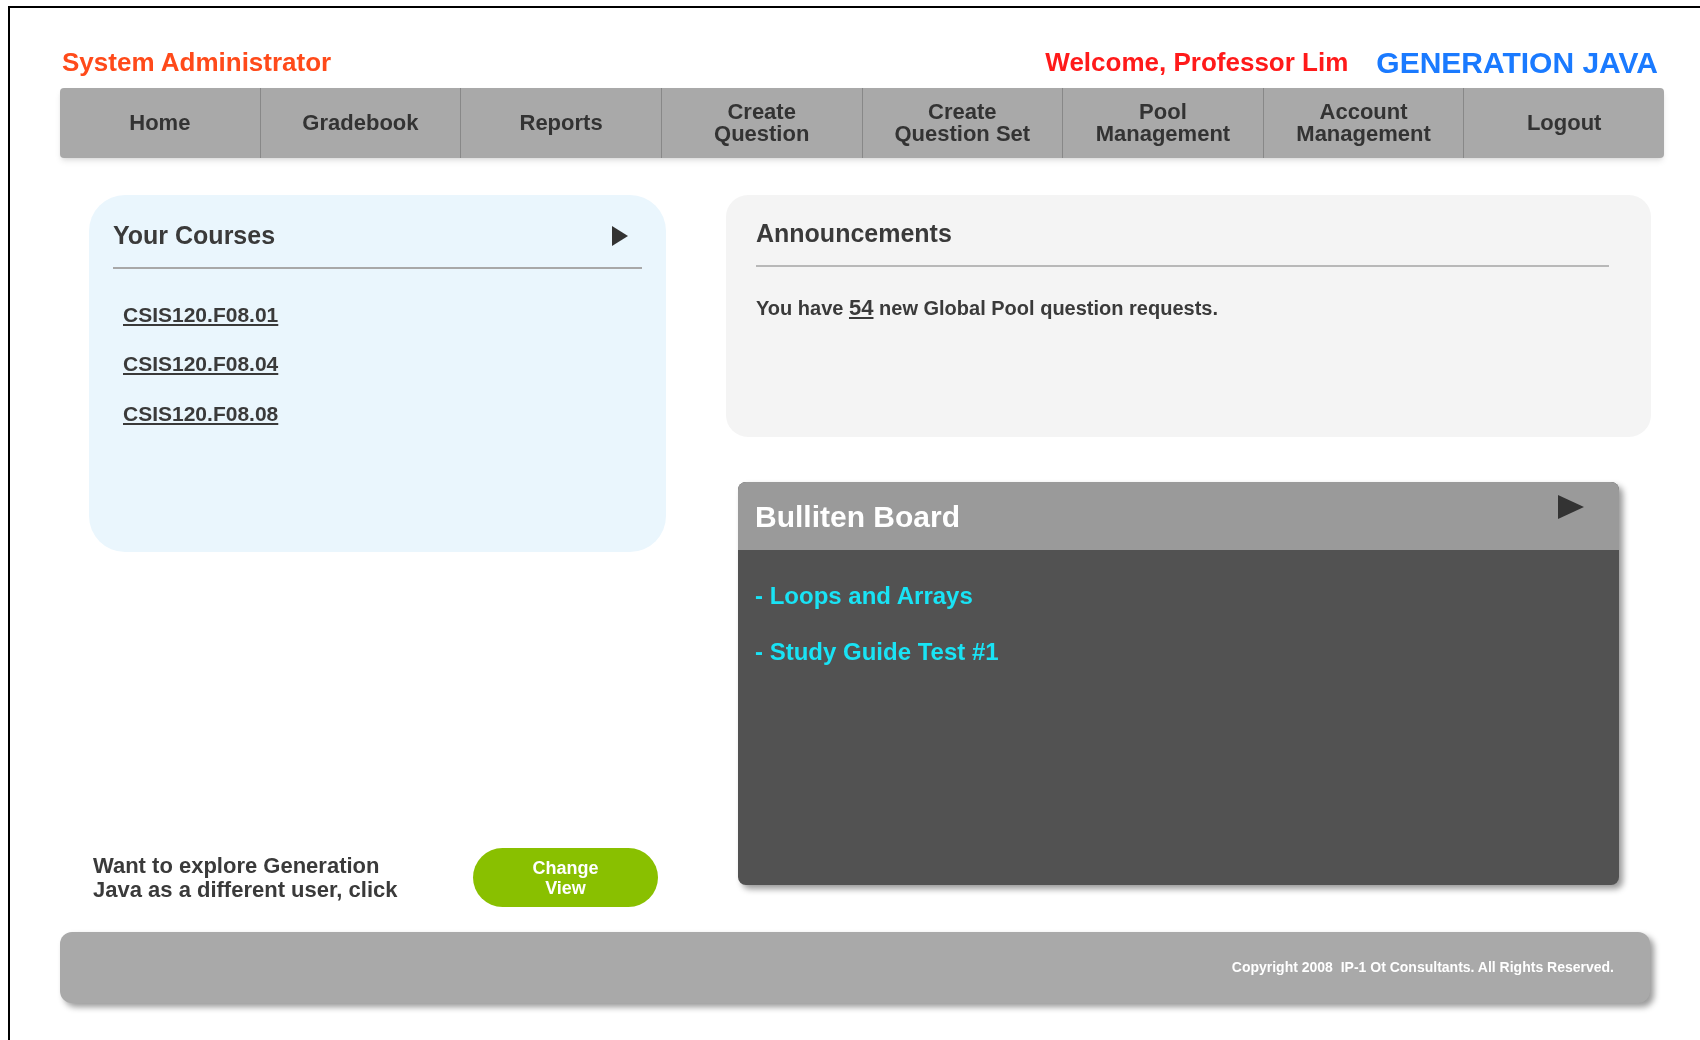 Image resolution: width=1700 pixels, height=1040 pixels. Describe the element at coordinates (877, 652) in the screenshot. I see `bulletin-link: - Study Guide Test #1` at that location.